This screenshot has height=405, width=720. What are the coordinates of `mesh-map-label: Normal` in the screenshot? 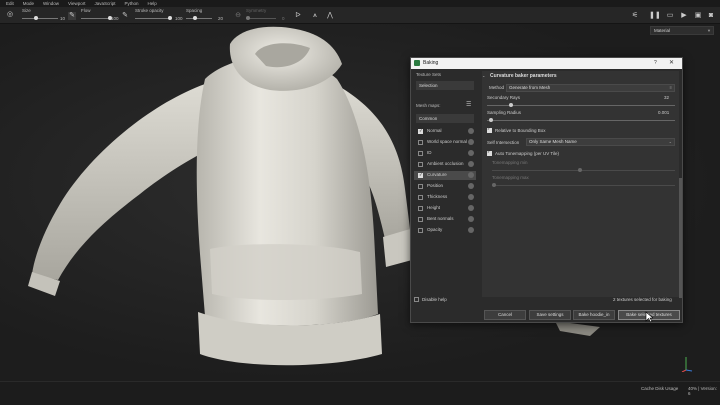 It's located at (434, 130).